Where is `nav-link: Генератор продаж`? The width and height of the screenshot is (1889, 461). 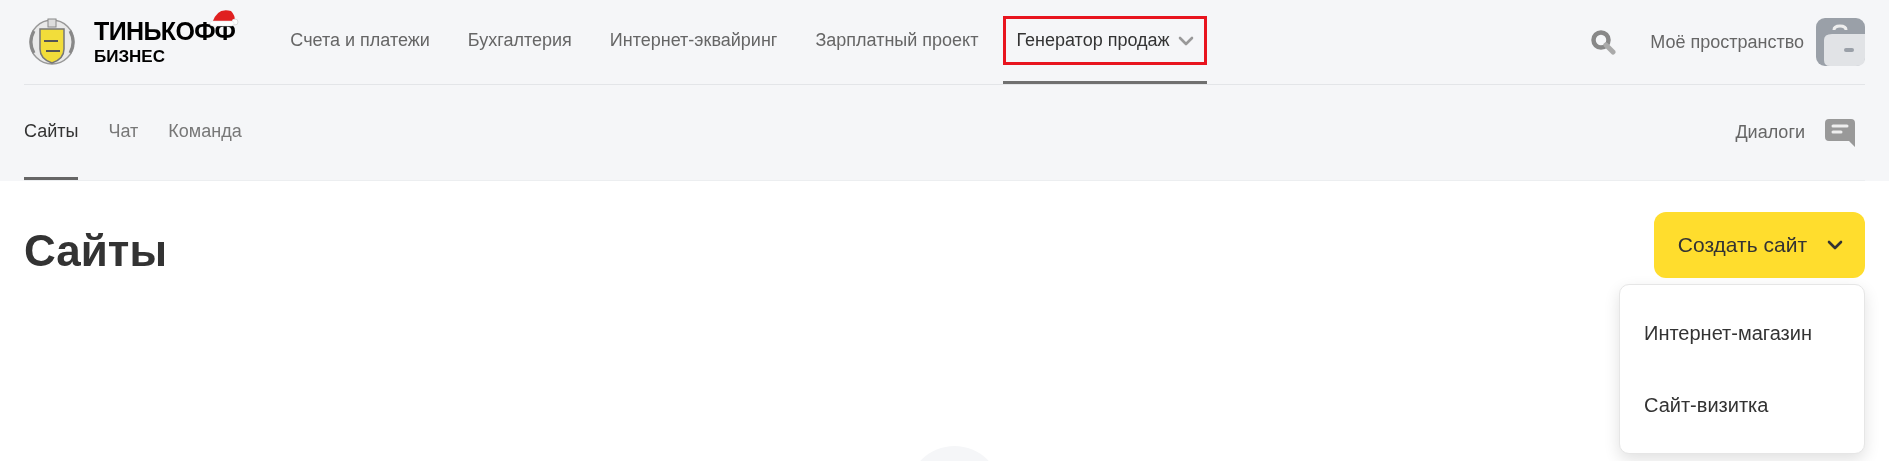 nav-link: Генератор продаж is located at coordinates (1105, 40).